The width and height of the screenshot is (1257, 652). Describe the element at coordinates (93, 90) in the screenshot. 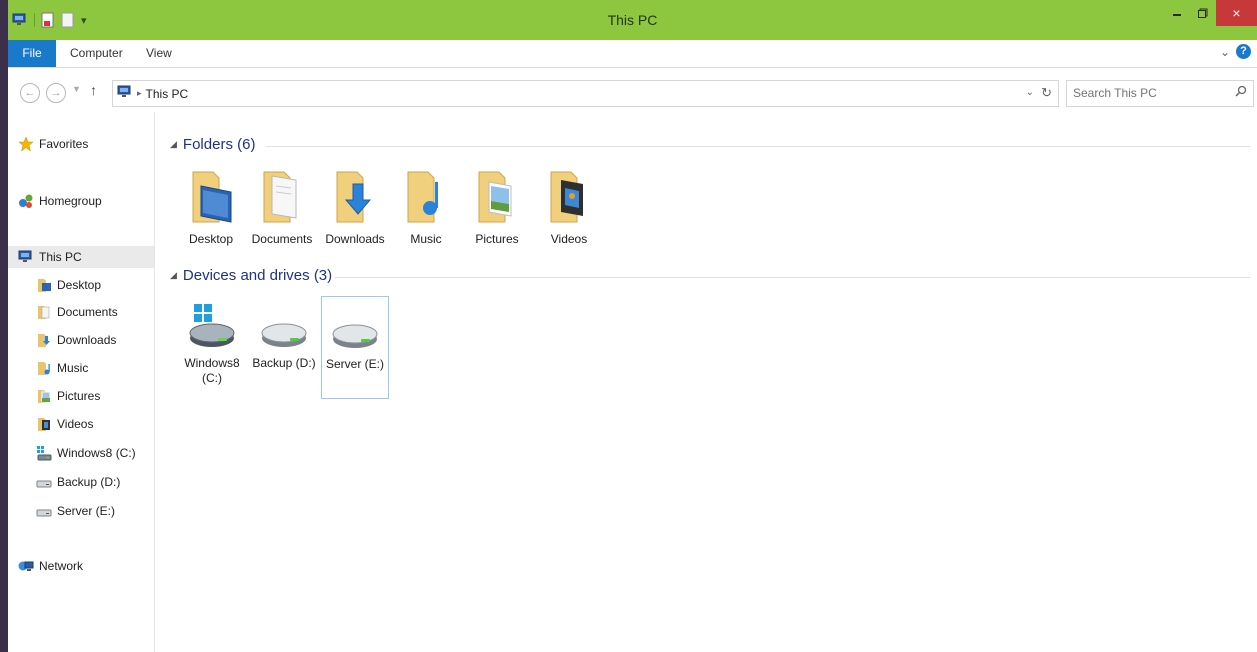

I see `up-button: ↑` at that location.